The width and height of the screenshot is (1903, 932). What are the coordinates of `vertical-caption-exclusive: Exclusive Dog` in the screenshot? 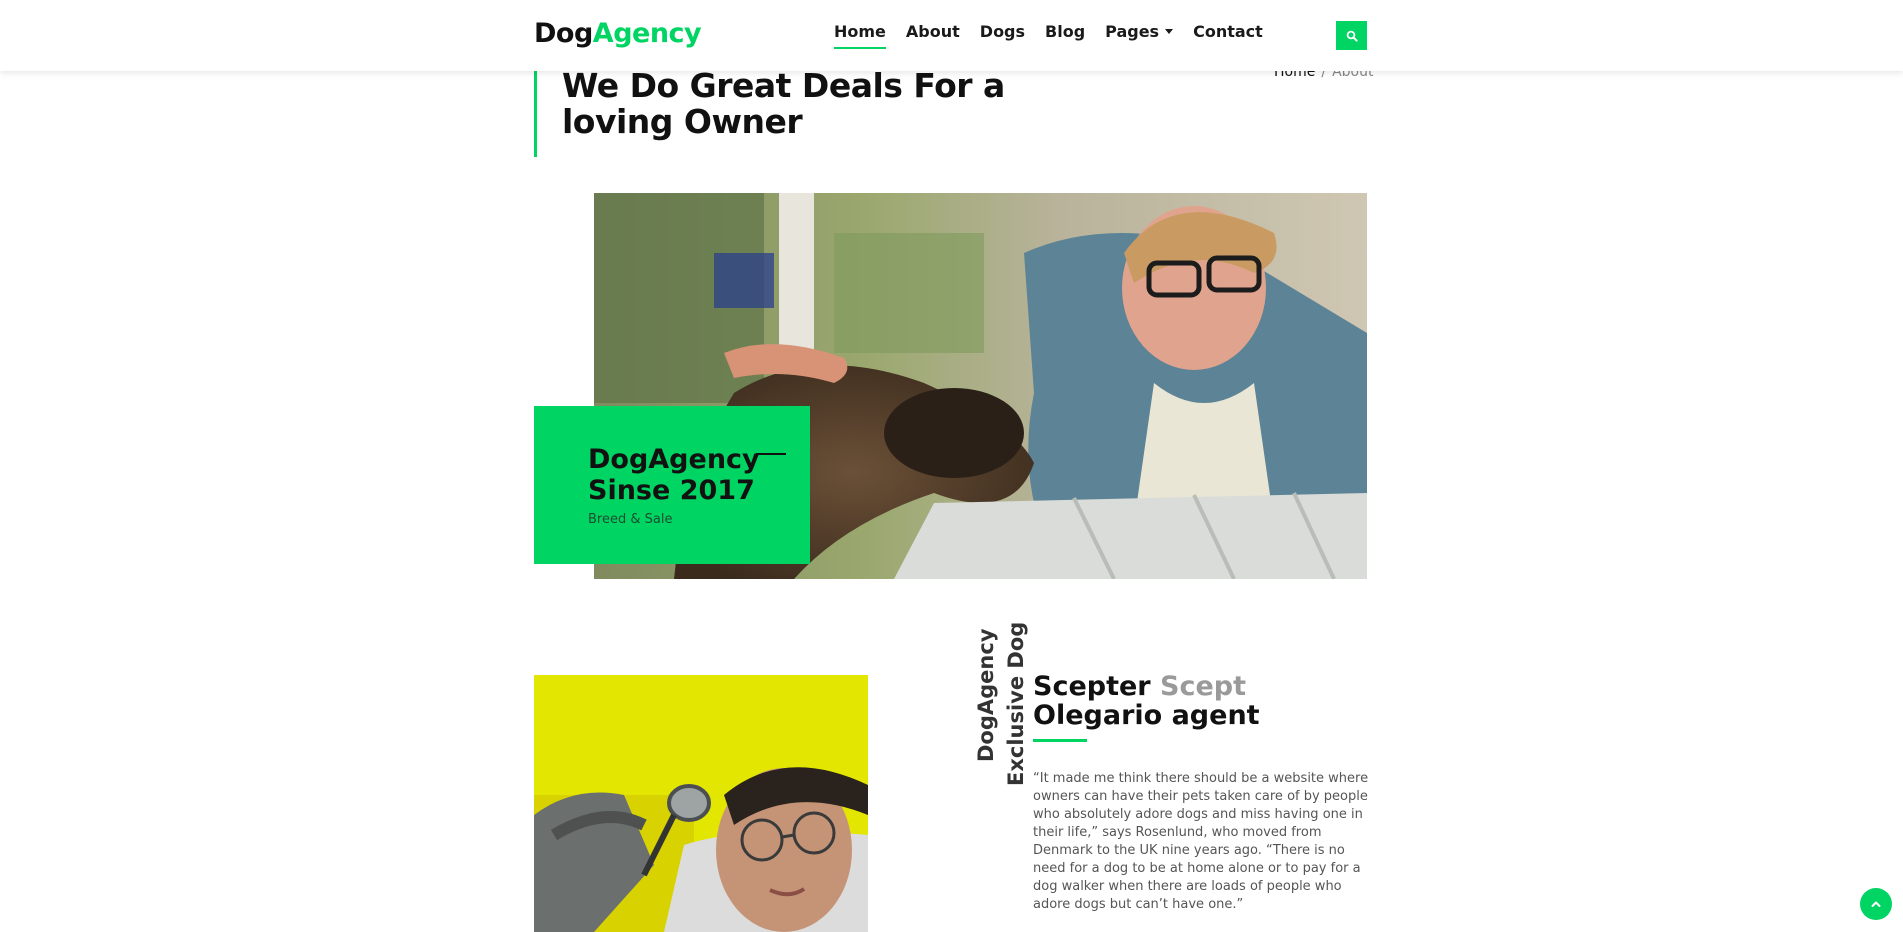 It's located at (1016, 703).